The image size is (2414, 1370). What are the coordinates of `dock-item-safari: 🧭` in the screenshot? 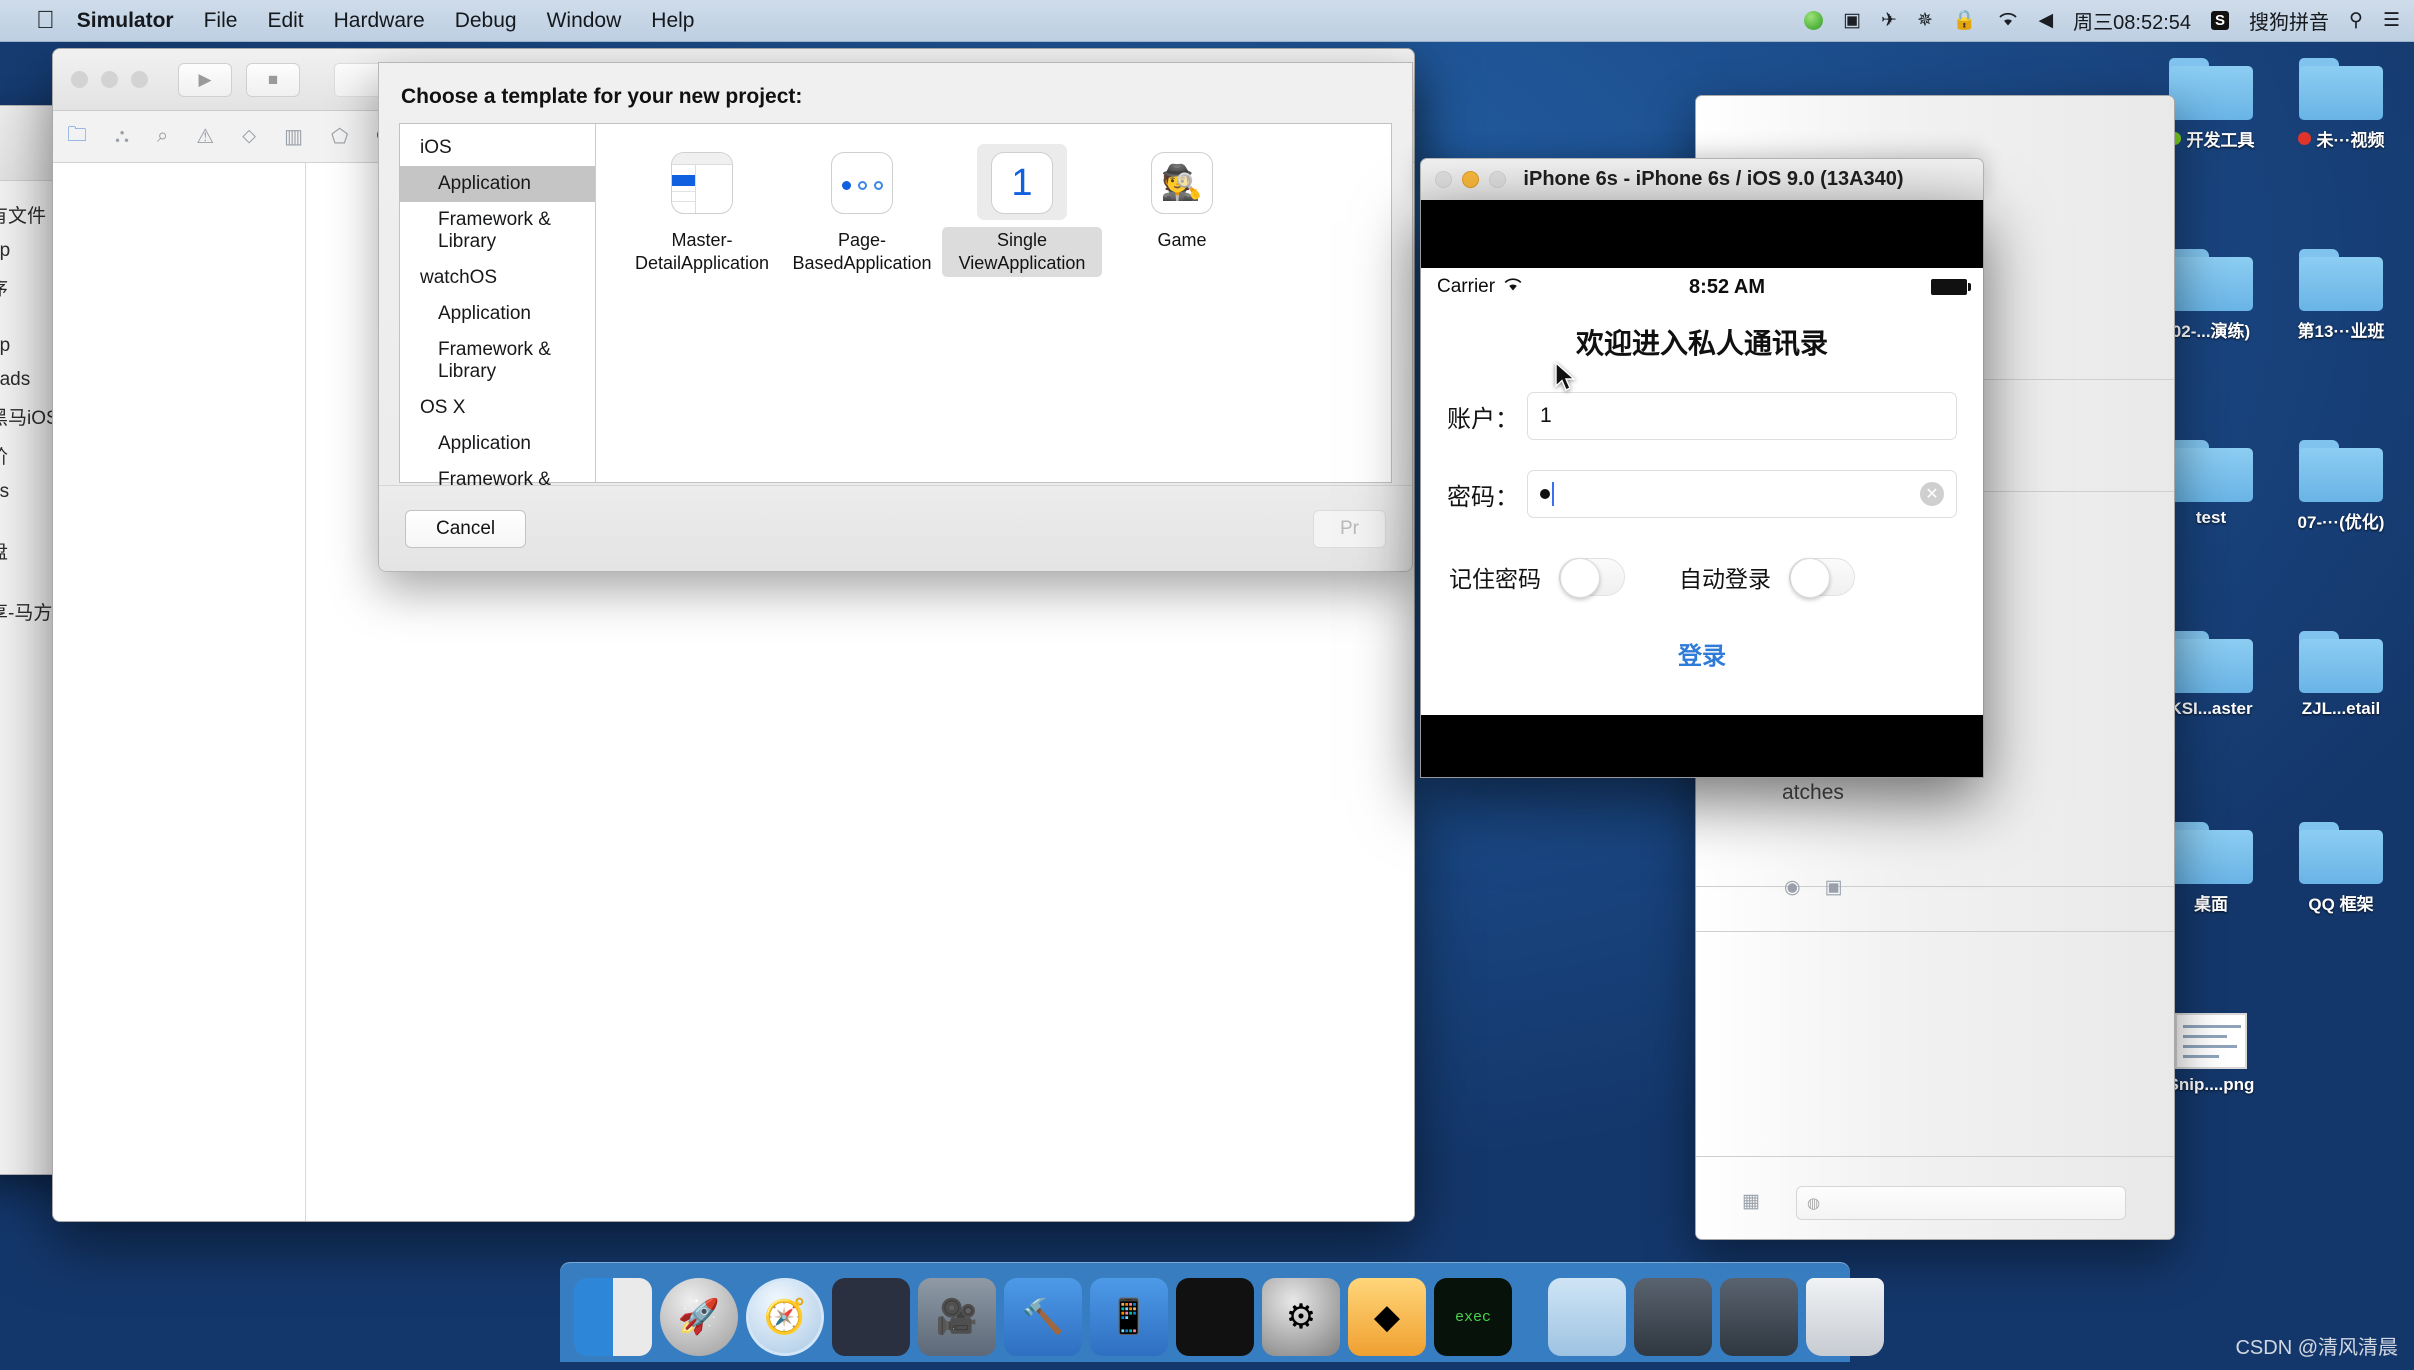 It's located at (785, 1317).